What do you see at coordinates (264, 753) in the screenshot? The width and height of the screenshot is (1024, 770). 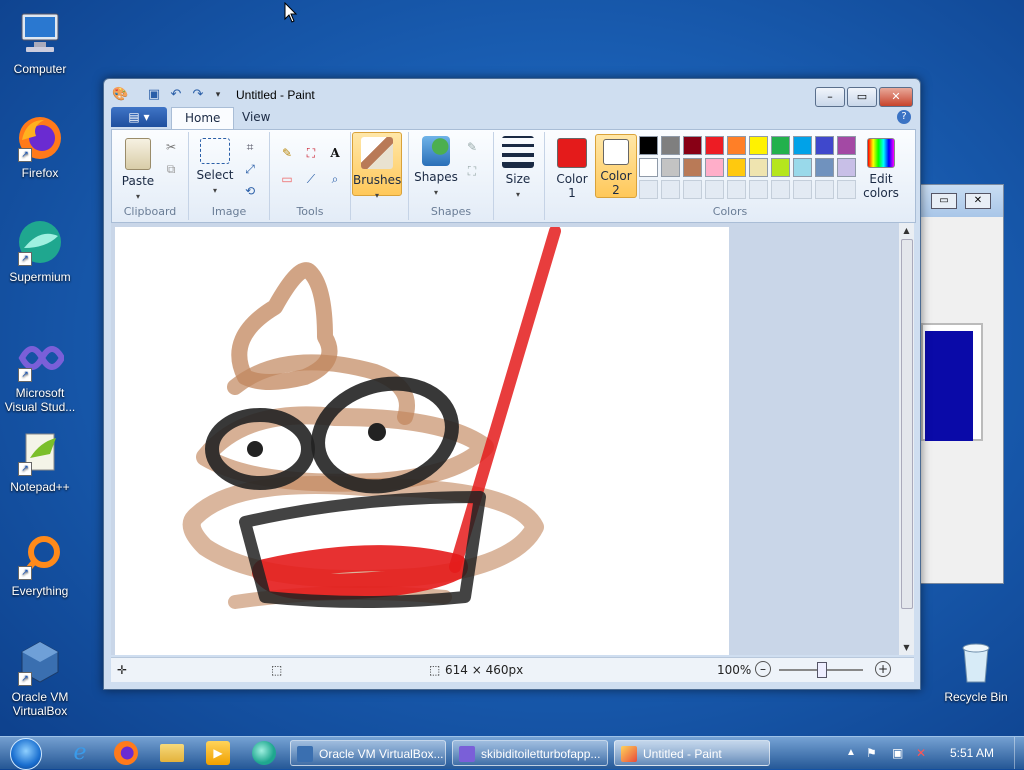 I see `supermium-taskbar-icon` at bounding box center [264, 753].